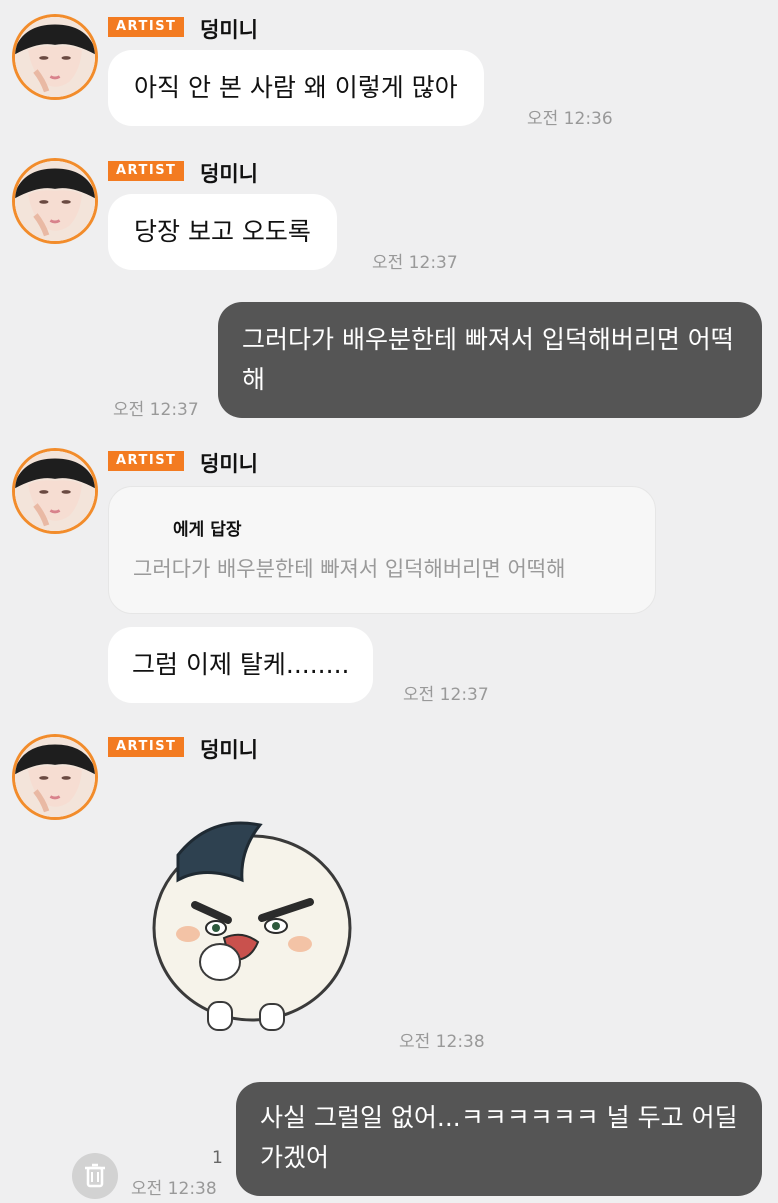 The width and height of the screenshot is (778, 1203). I want to click on reply-quote-card: 에게 답장 그러다가 배우분한테 빠져서 입덕해버리면 어떡해, so click(382, 550).